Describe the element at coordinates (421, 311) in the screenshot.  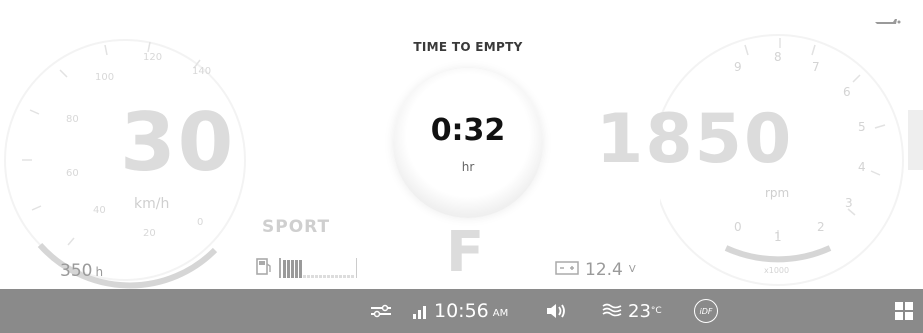
I see `signal-icon` at that location.